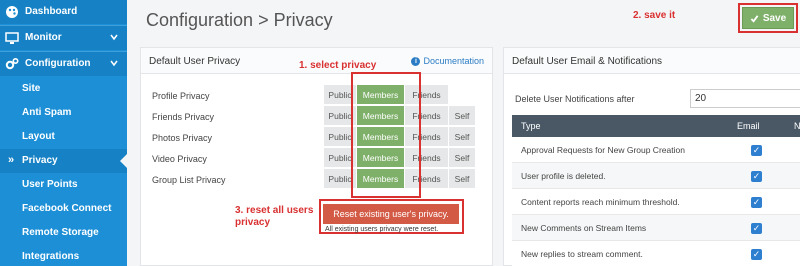 The image size is (800, 266). Describe the element at coordinates (12, 12) in the screenshot. I see `palette-icon` at that location.